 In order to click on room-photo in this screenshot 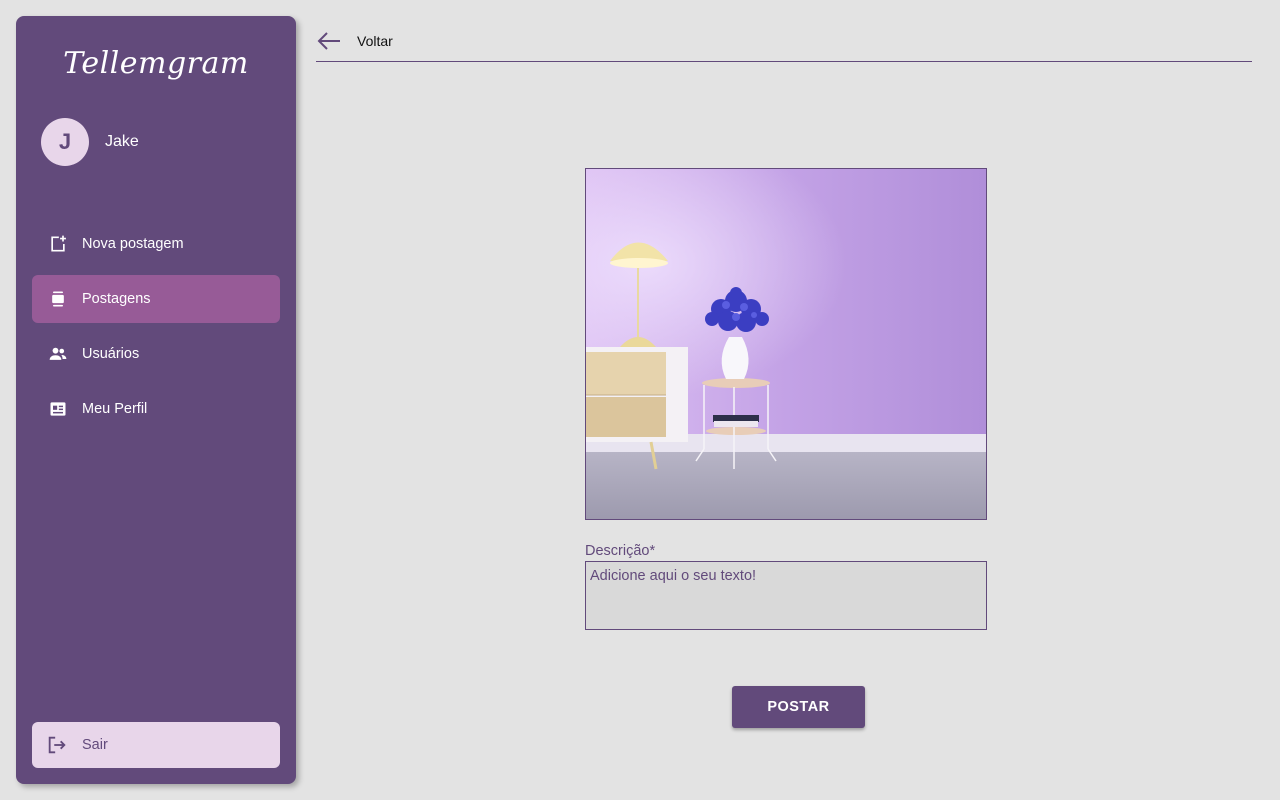, I will do `click(786, 344)`.